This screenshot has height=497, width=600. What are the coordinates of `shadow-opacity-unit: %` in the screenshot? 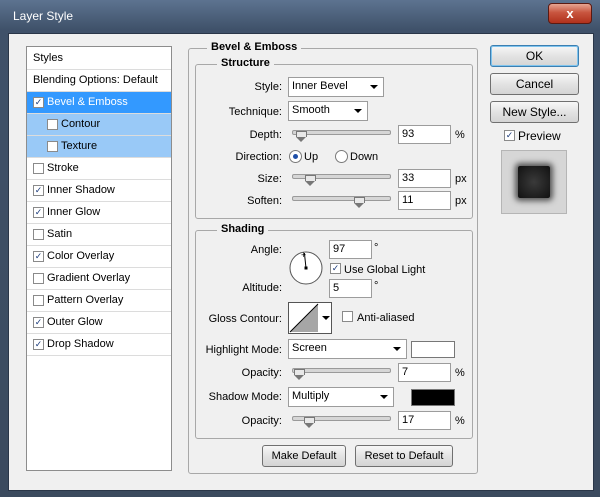 It's located at (460, 421).